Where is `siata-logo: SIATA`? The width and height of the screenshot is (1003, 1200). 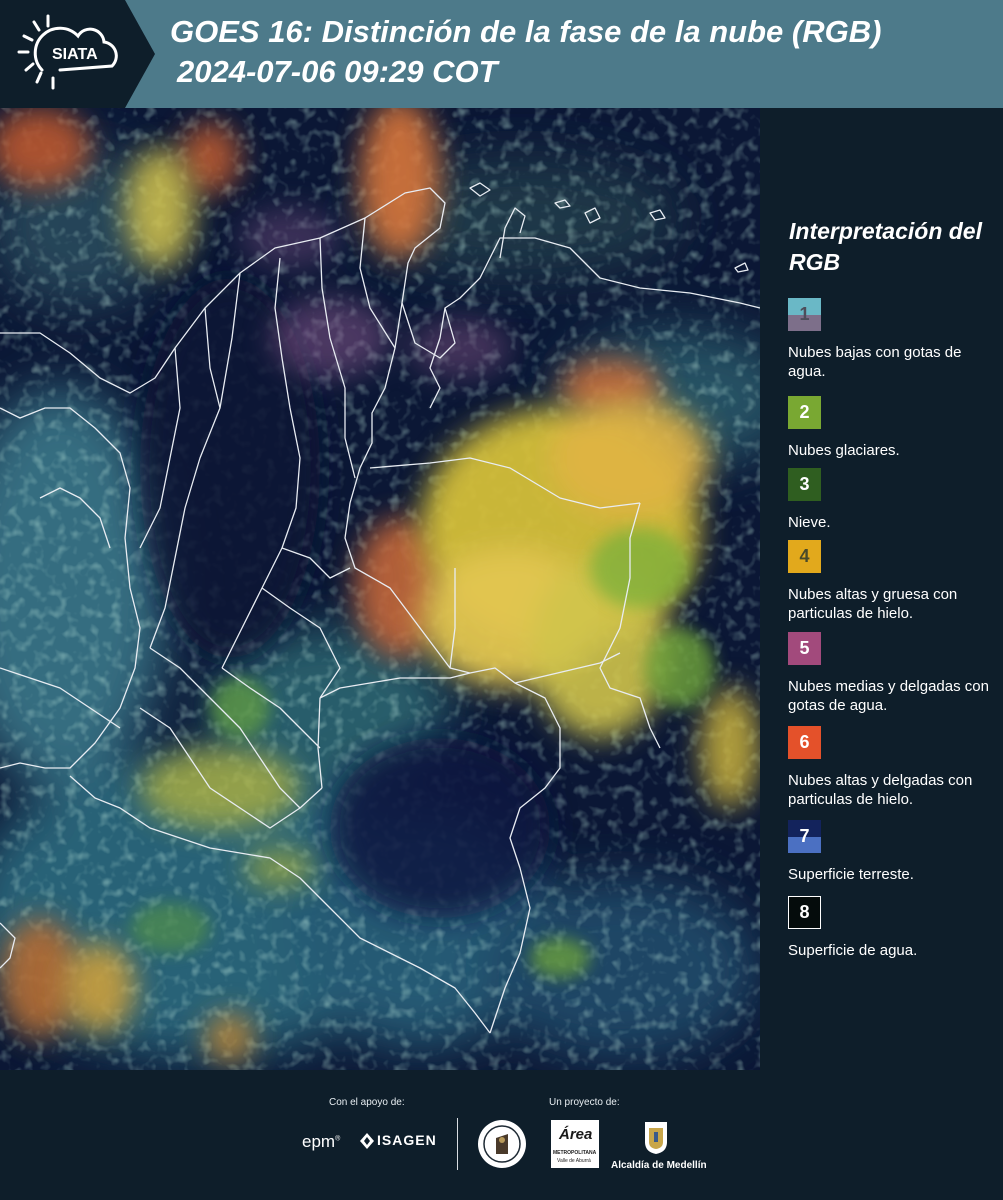
siata-logo: SIATA is located at coordinates (77, 54).